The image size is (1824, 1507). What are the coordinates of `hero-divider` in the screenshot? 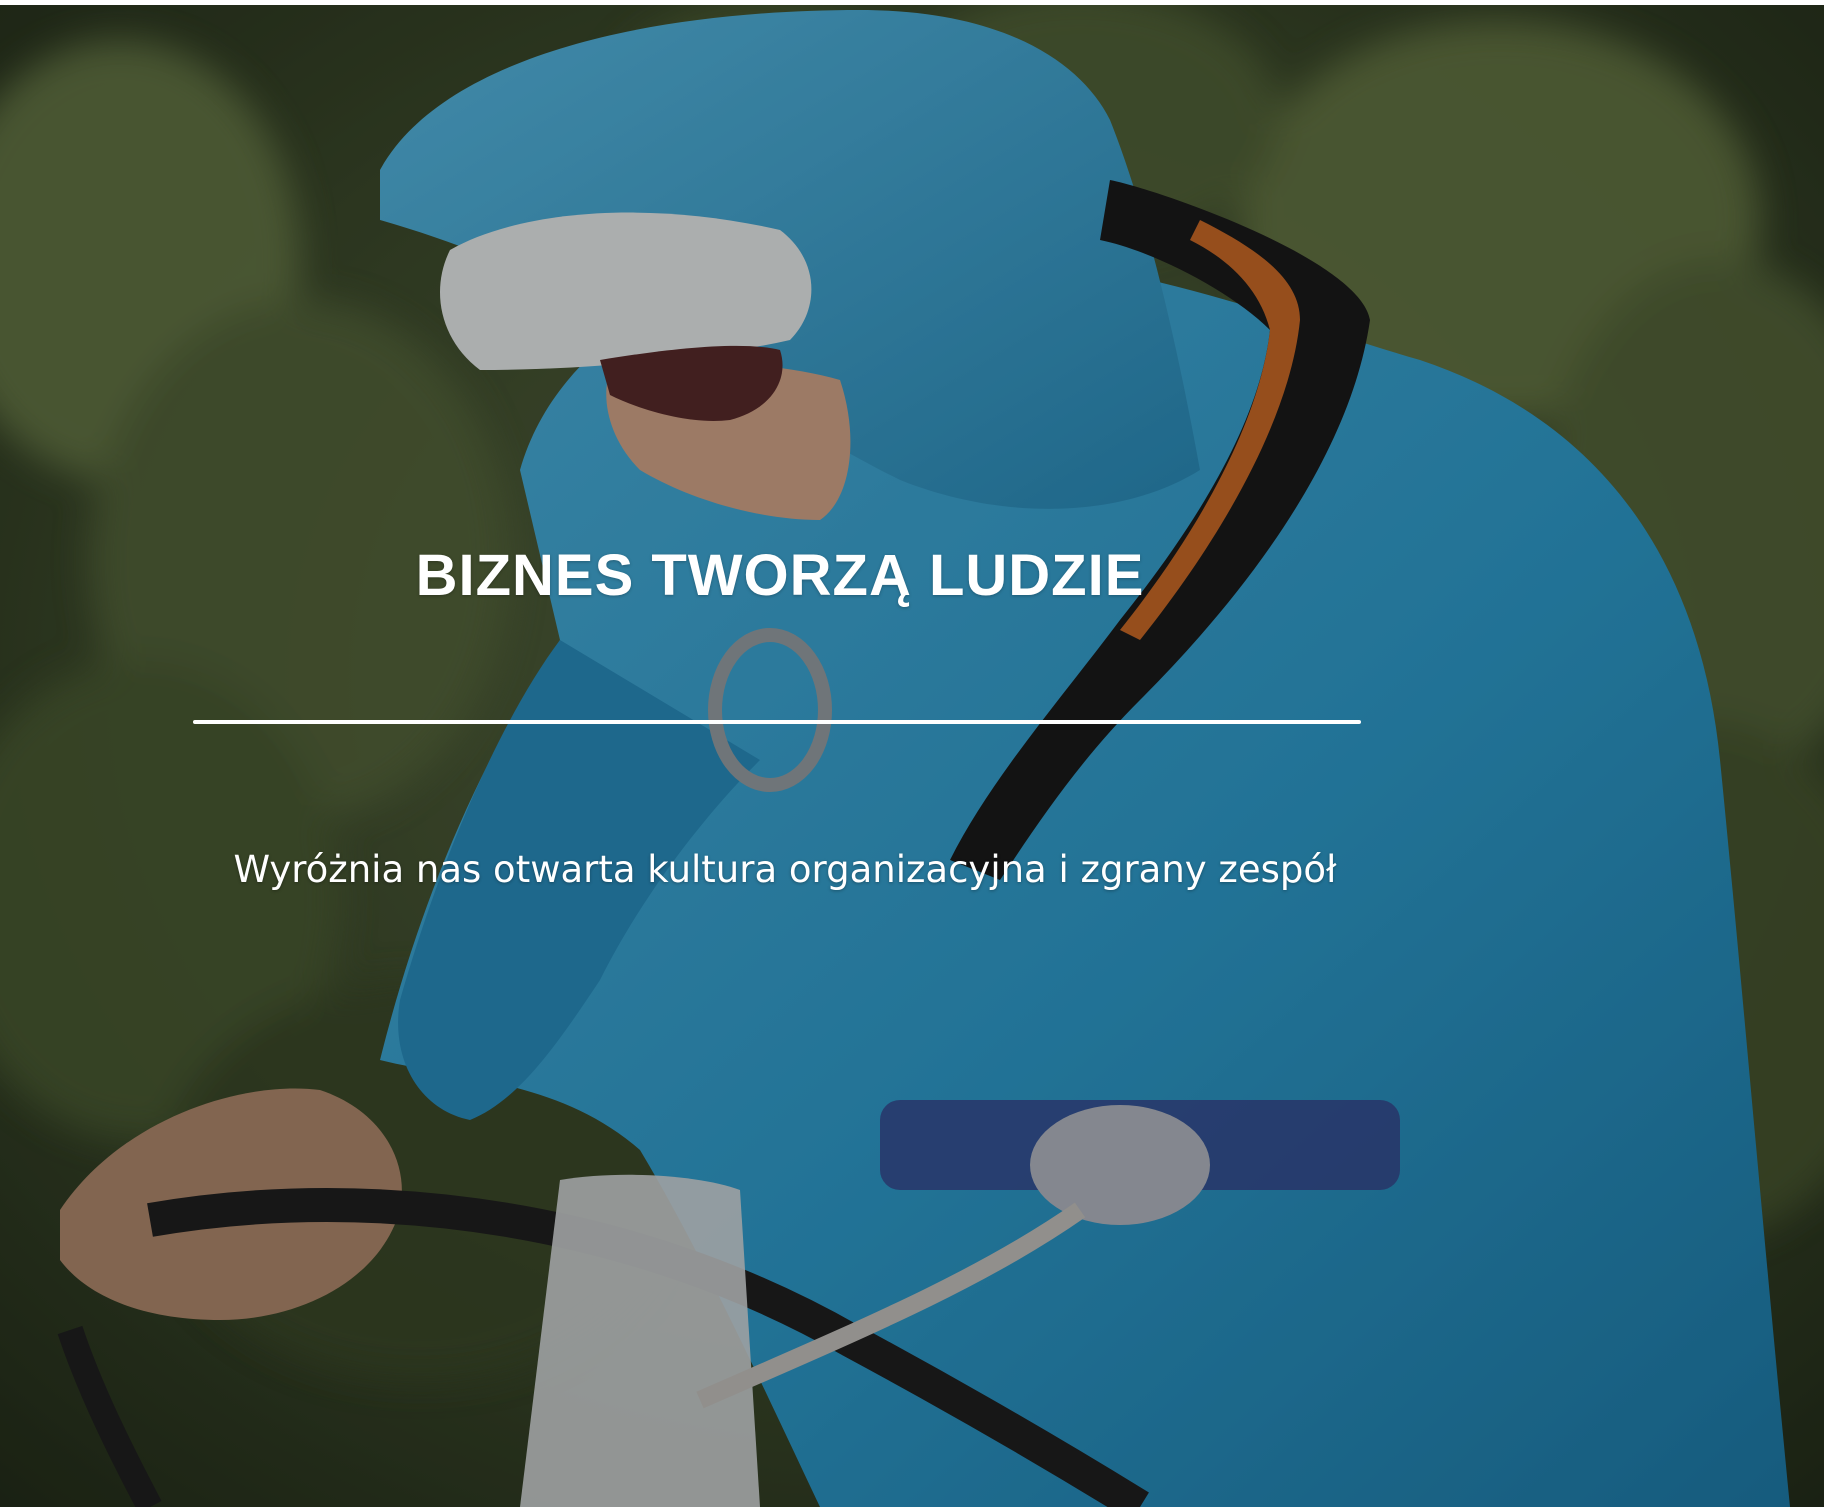 It's located at (777, 722).